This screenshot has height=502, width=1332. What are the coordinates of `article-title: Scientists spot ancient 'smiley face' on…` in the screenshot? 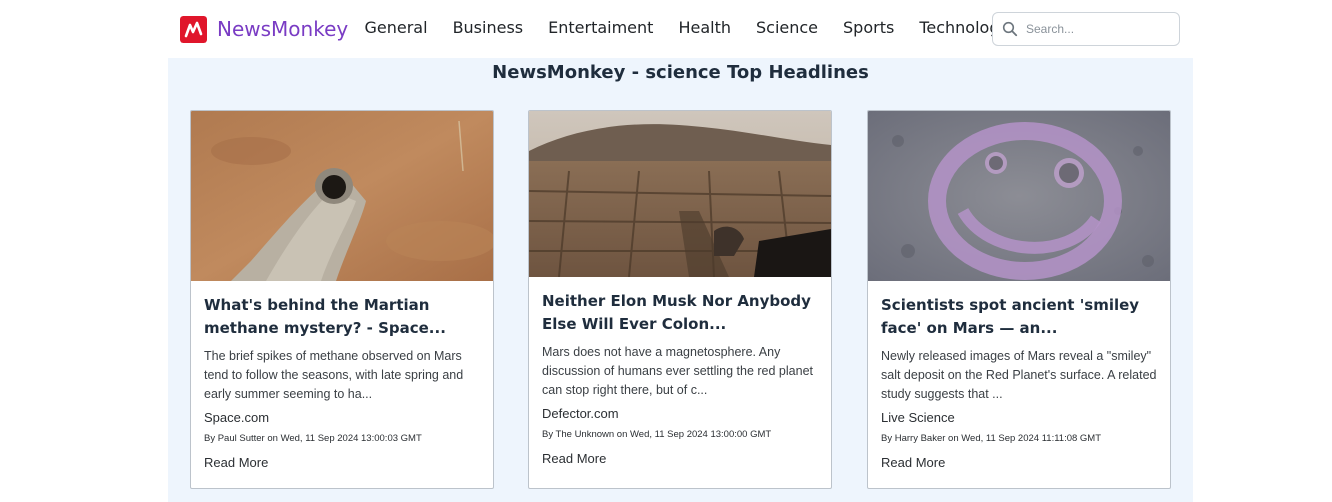 It's located at (1010, 316).